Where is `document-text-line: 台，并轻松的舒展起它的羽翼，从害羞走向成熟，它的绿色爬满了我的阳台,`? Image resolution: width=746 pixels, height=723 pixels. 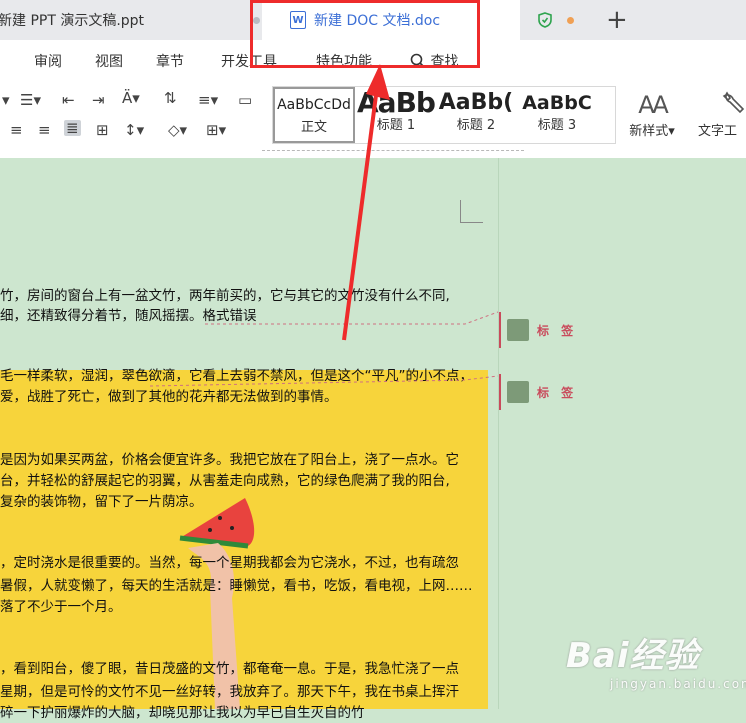 document-text-line: 台，并轻松的舒展起它的羽翼，从害羞走向成熟，它的绿色爬满了我的阳台, is located at coordinates (225, 481).